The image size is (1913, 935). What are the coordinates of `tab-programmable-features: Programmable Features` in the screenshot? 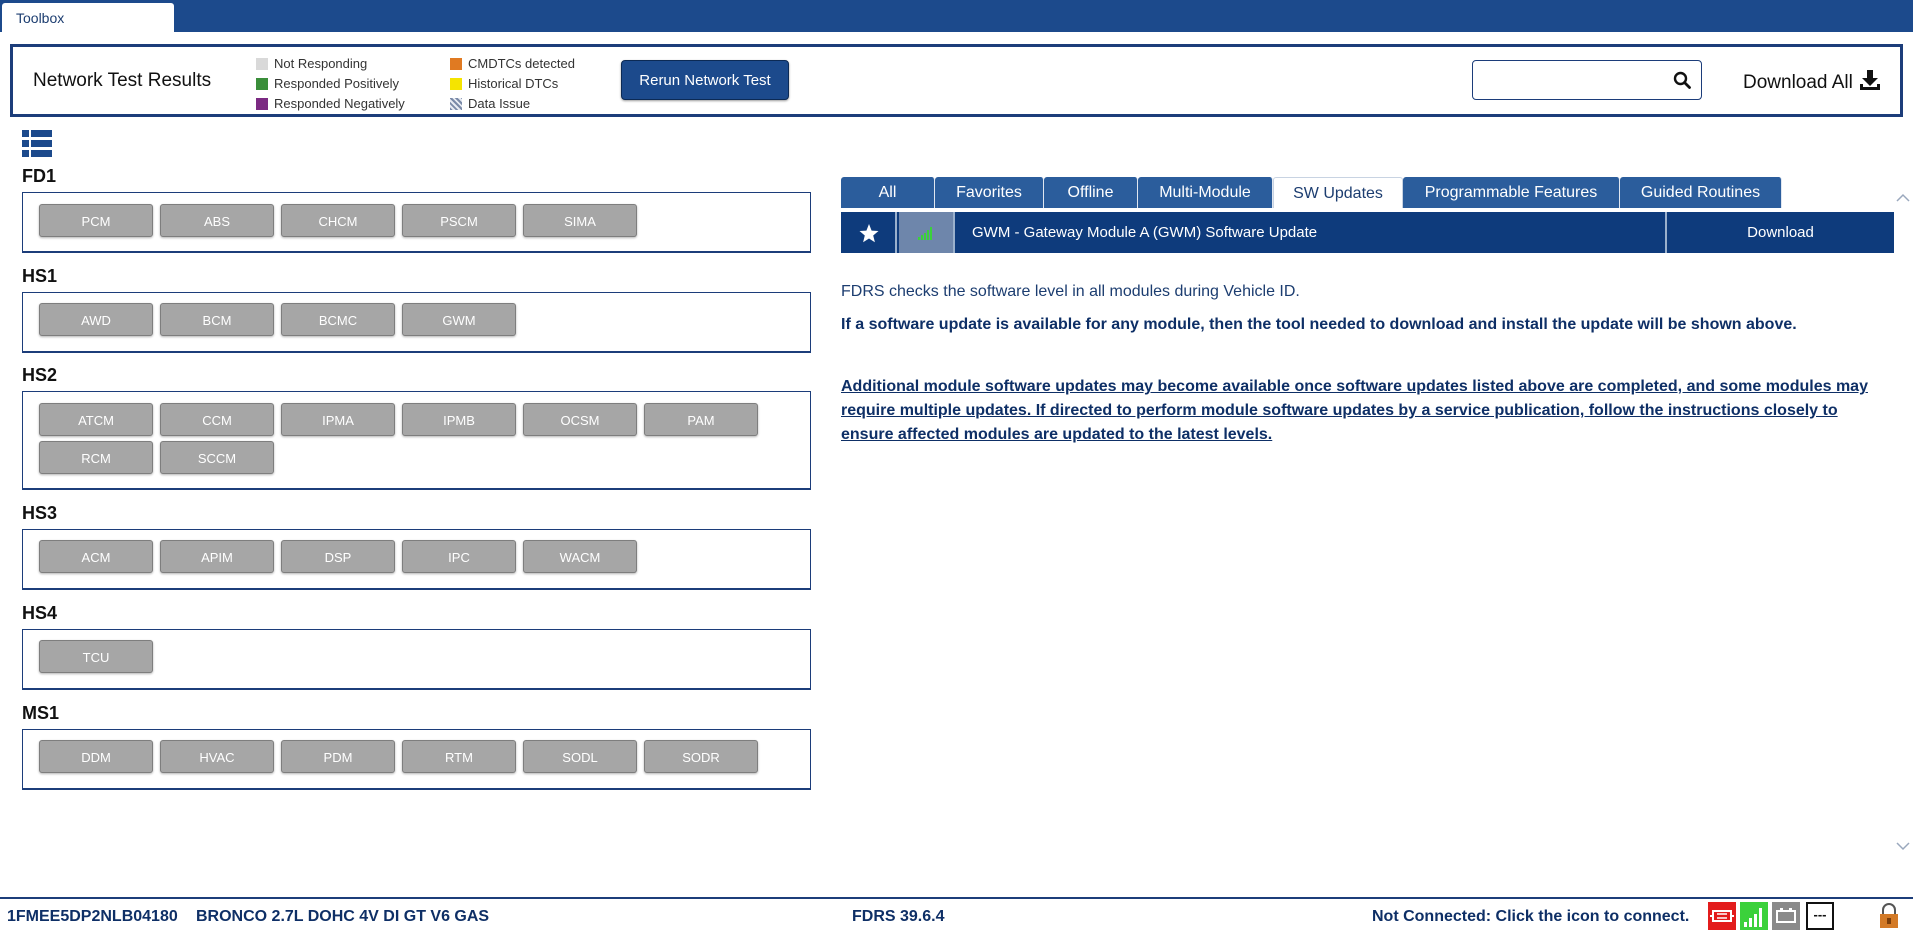 It's located at (1511, 192).